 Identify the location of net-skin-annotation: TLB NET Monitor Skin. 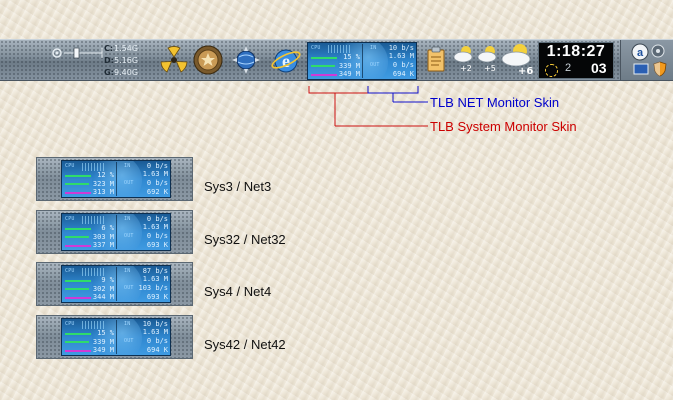
(495, 102).